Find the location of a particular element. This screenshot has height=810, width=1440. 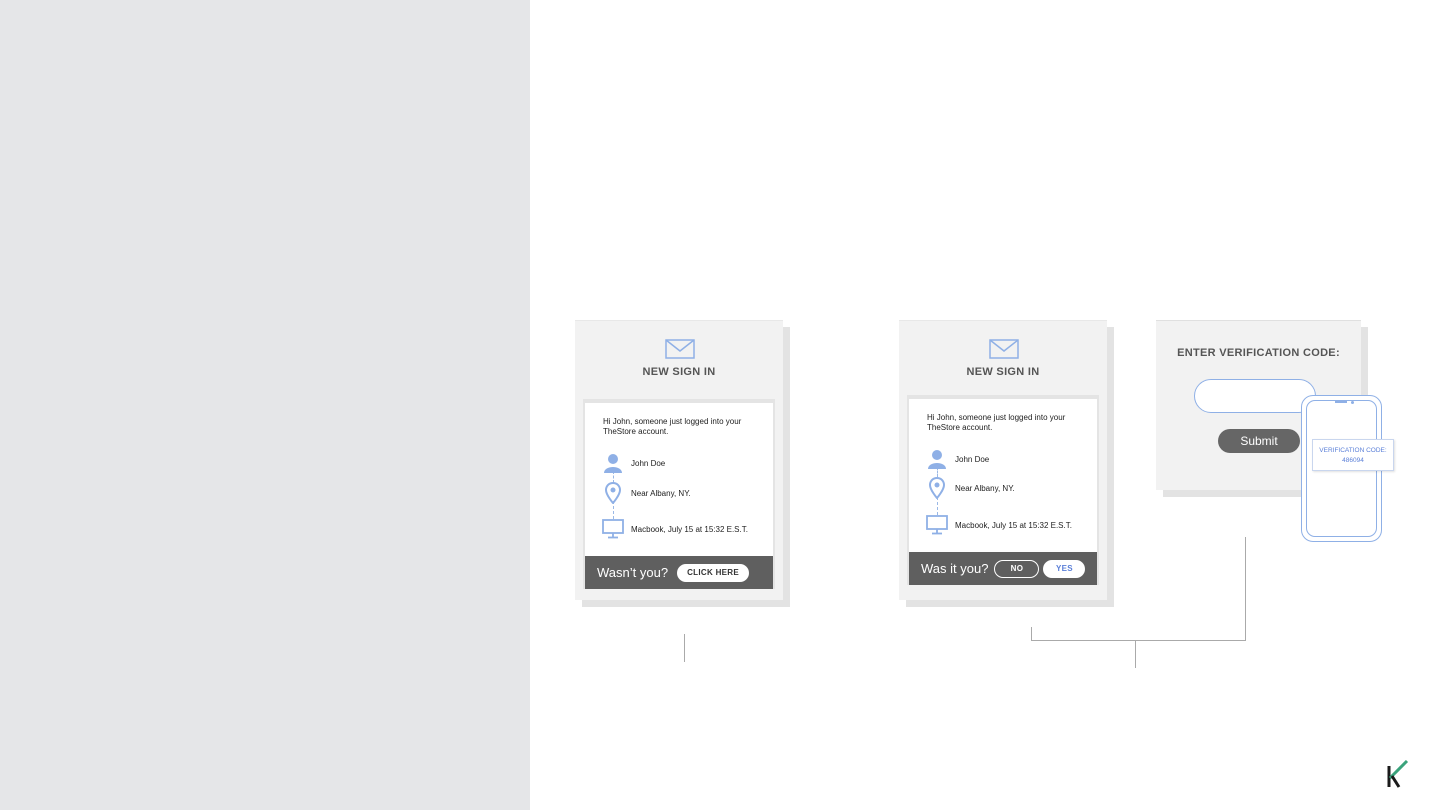

verification-title: ENTER VERIFICATION CODE: is located at coordinates (1258, 353).